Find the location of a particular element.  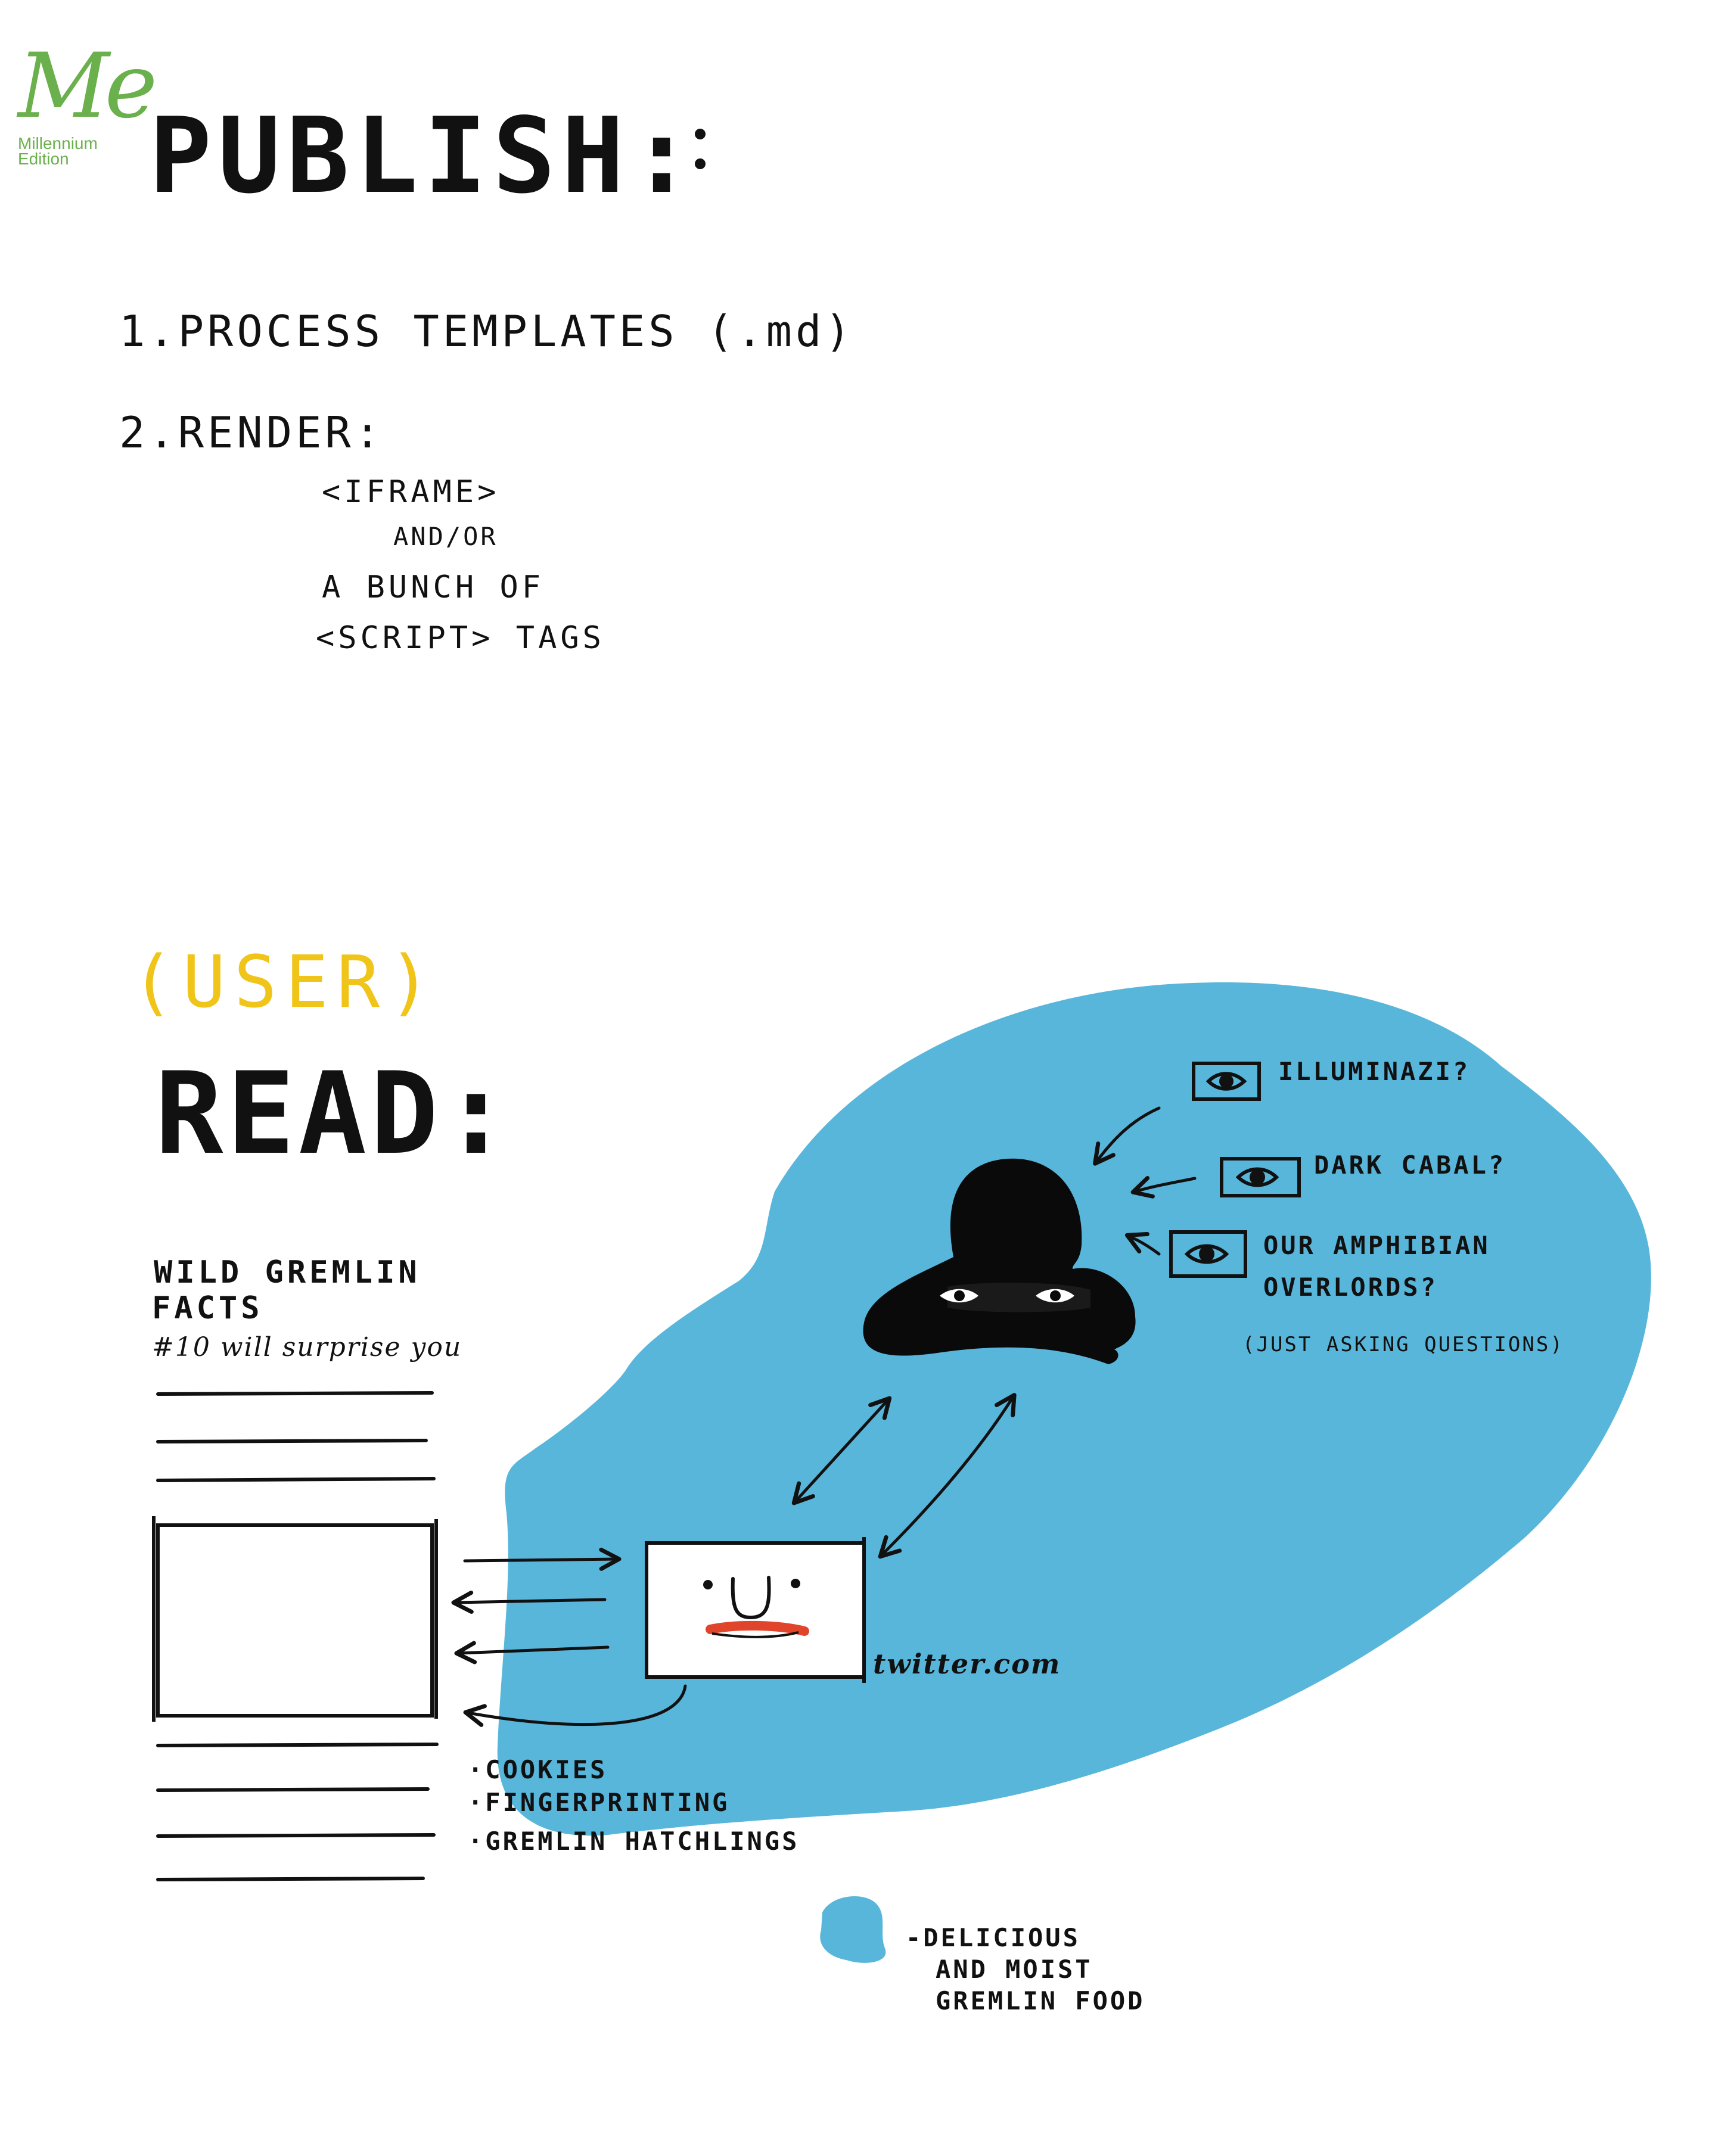

suspect-illuminazi: ILLUMINAZI? is located at coordinates (1375, 1071).